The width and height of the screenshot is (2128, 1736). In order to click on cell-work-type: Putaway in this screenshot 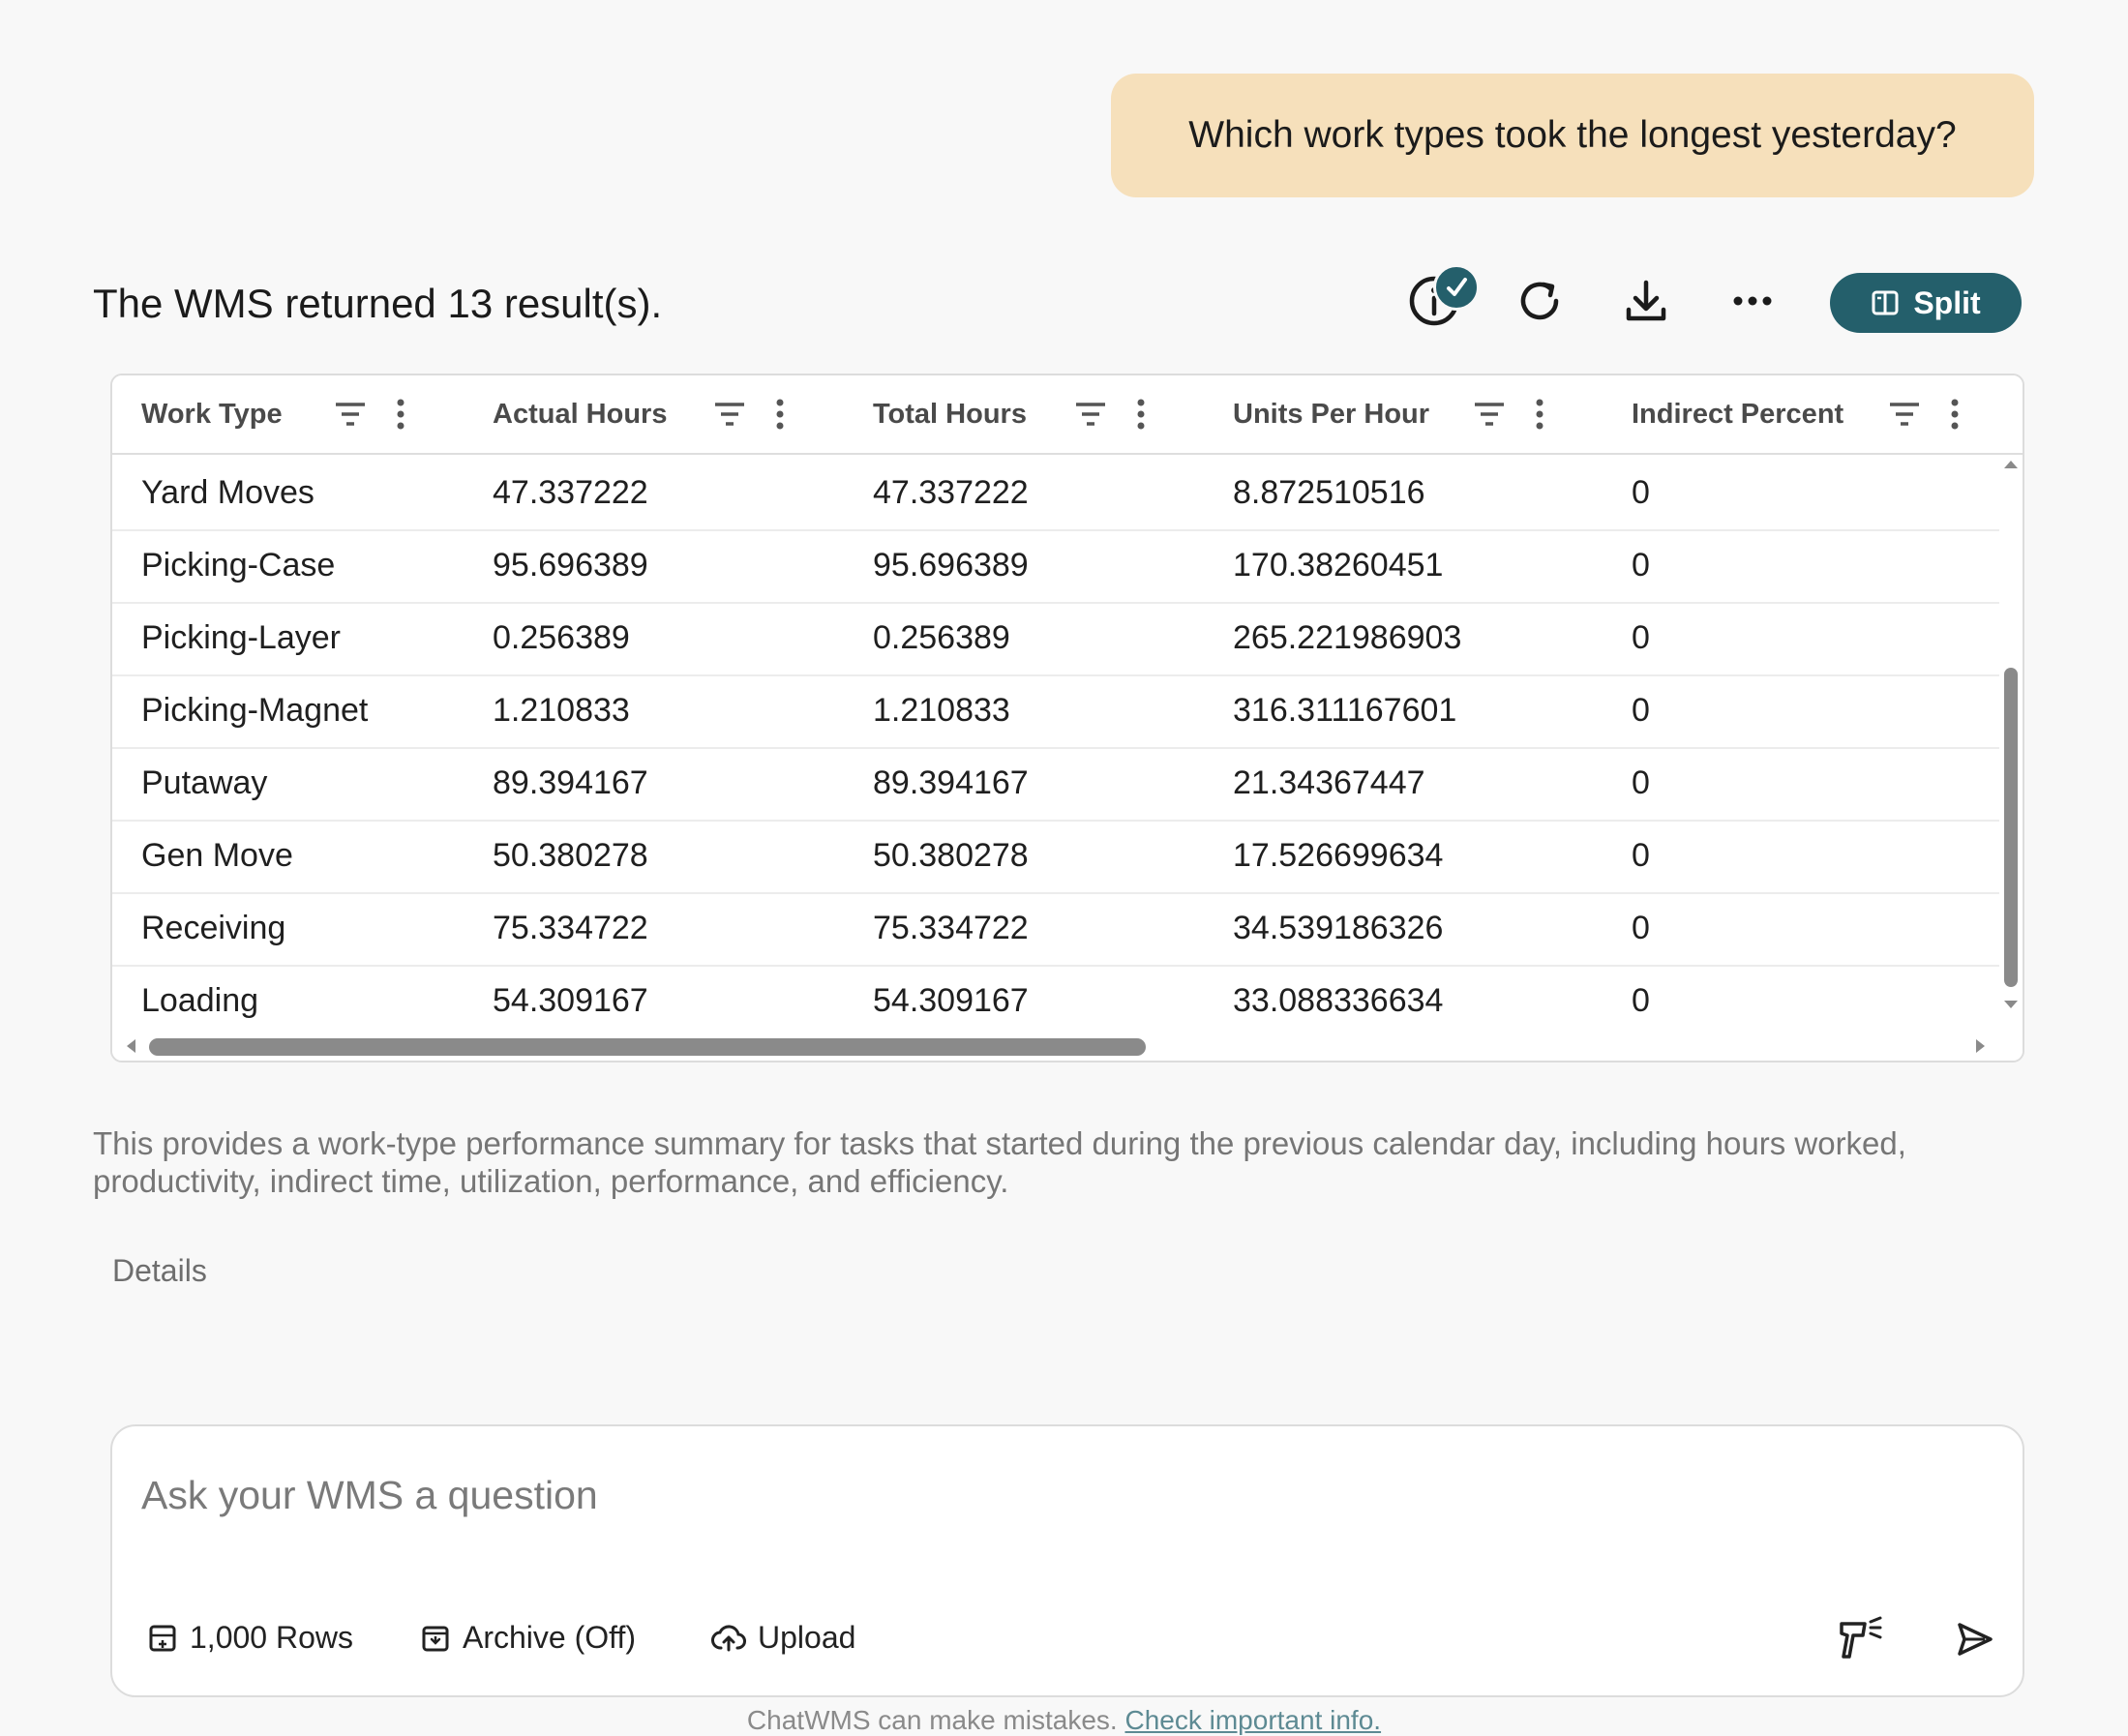, I will do `click(204, 782)`.